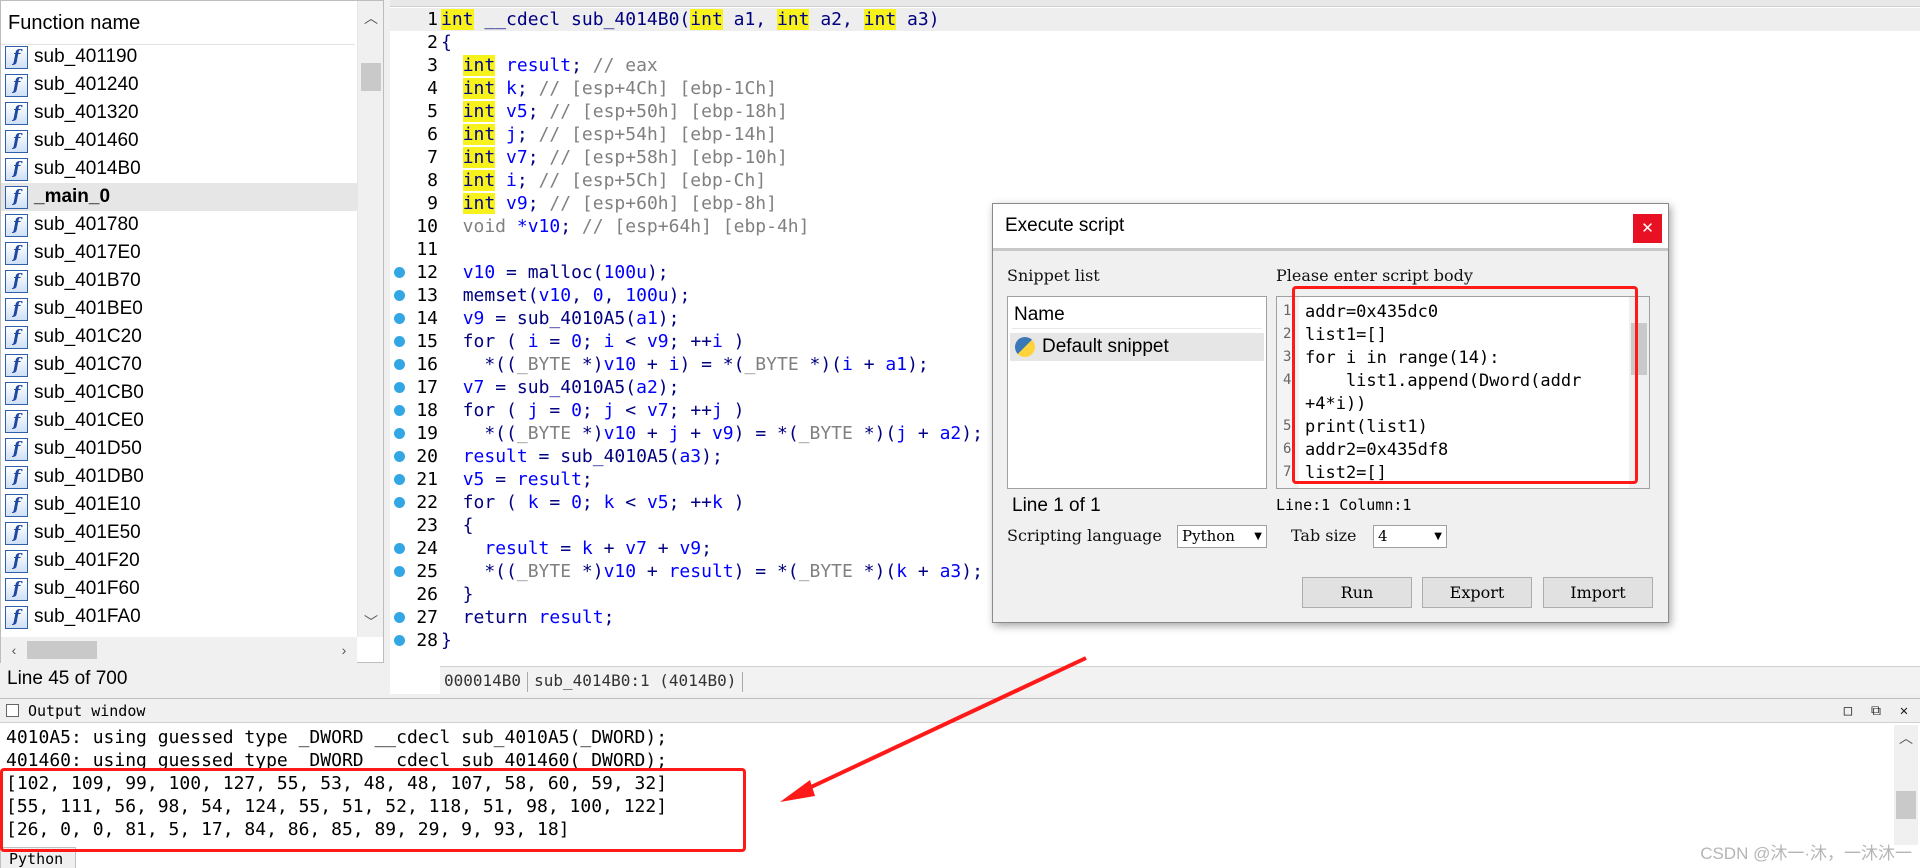  I want to click on function-list-item: f sub_401F20, so click(179, 561).